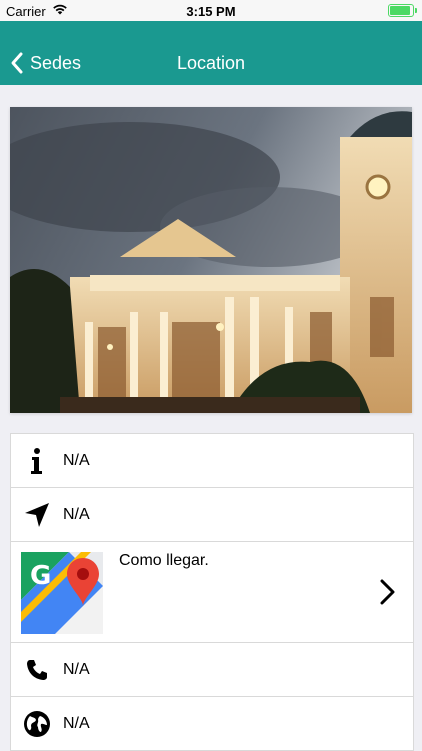 The image size is (422, 751). What do you see at coordinates (212, 461) in the screenshot?
I see `info-row: N/A` at bounding box center [212, 461].